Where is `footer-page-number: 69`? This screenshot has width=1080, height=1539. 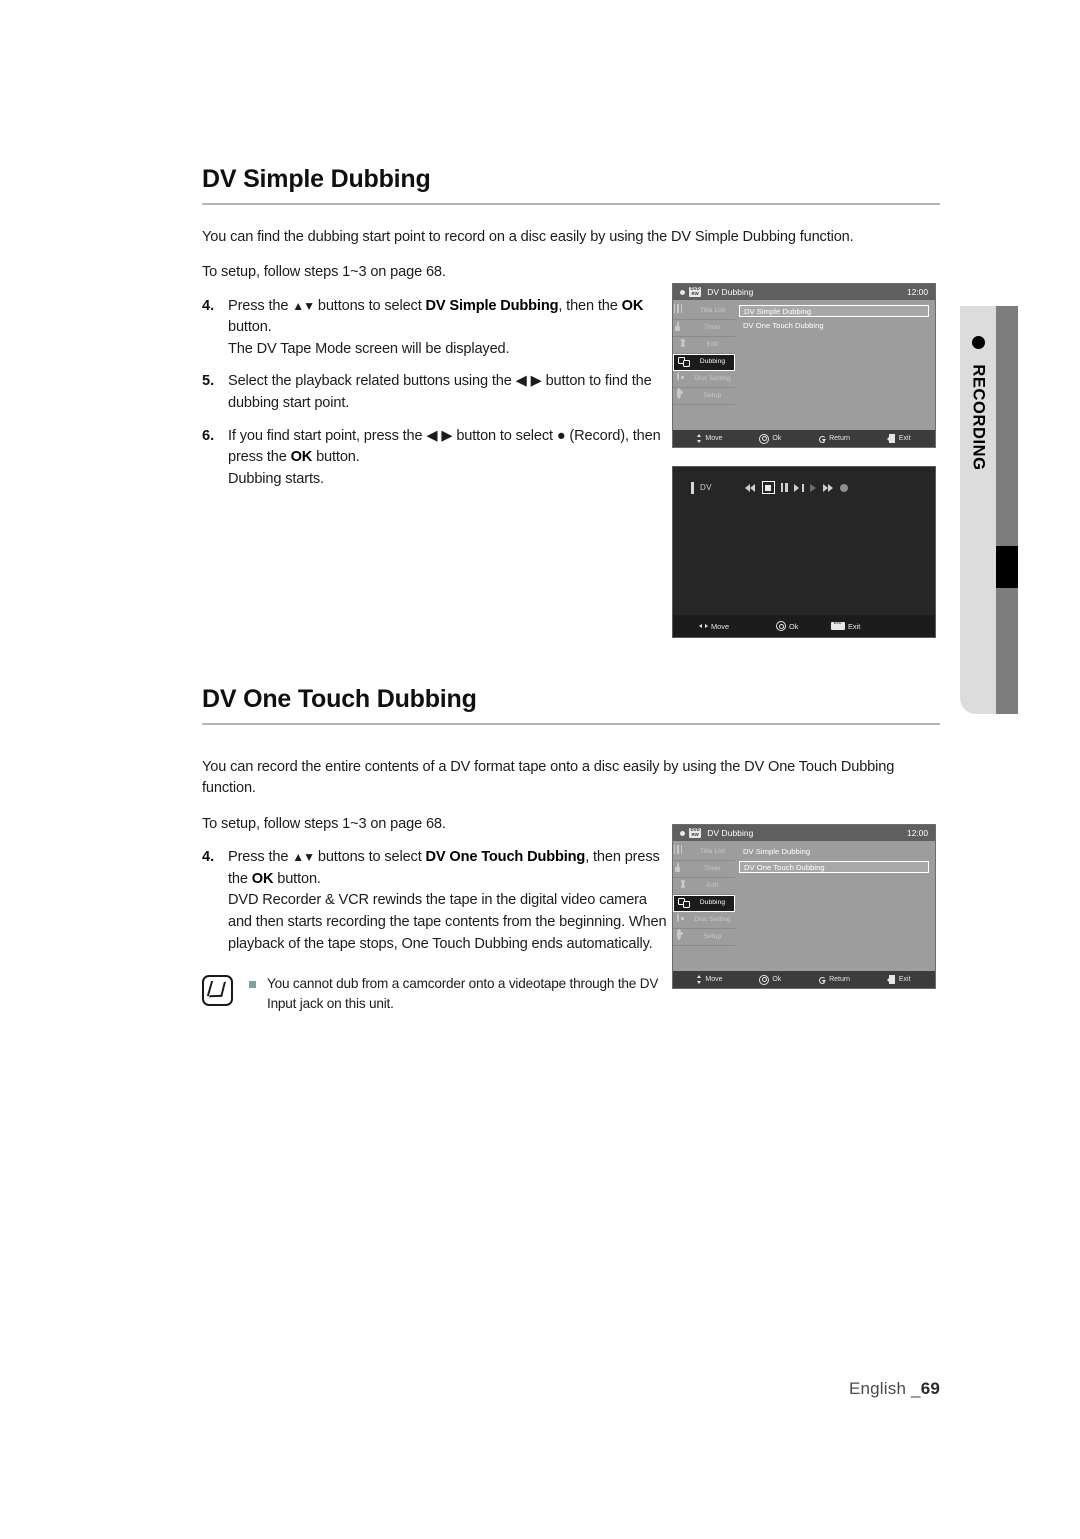
footer-page-number: 69 is located at coordinates (930, 1388).